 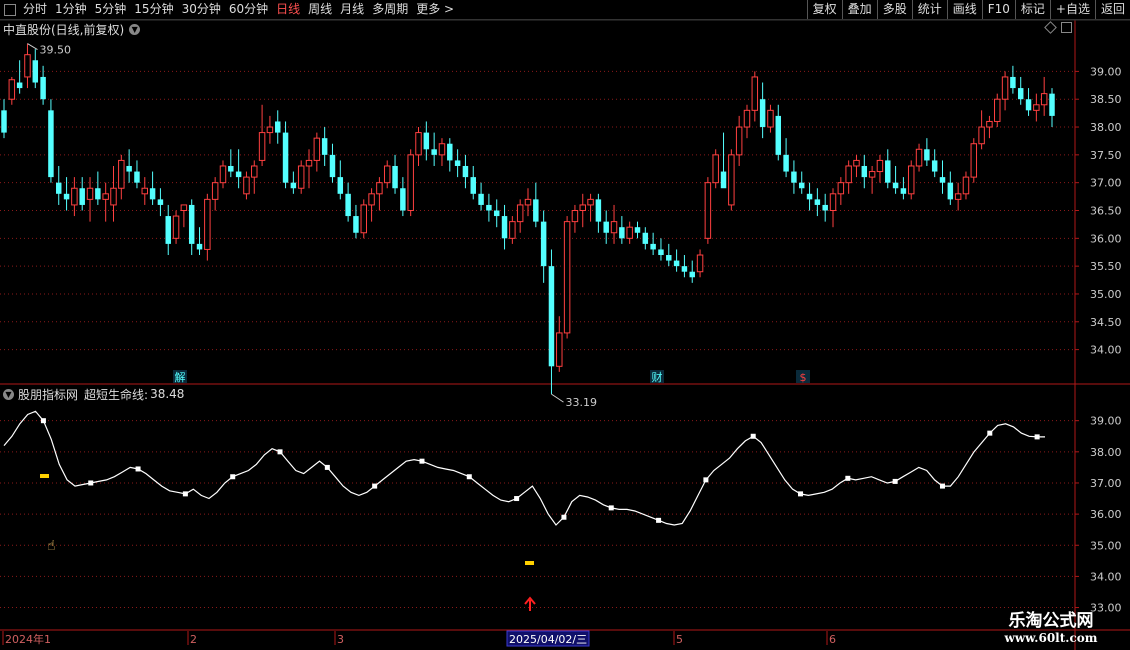 I want to click on date-label: 2, so click(x=193, y=639).